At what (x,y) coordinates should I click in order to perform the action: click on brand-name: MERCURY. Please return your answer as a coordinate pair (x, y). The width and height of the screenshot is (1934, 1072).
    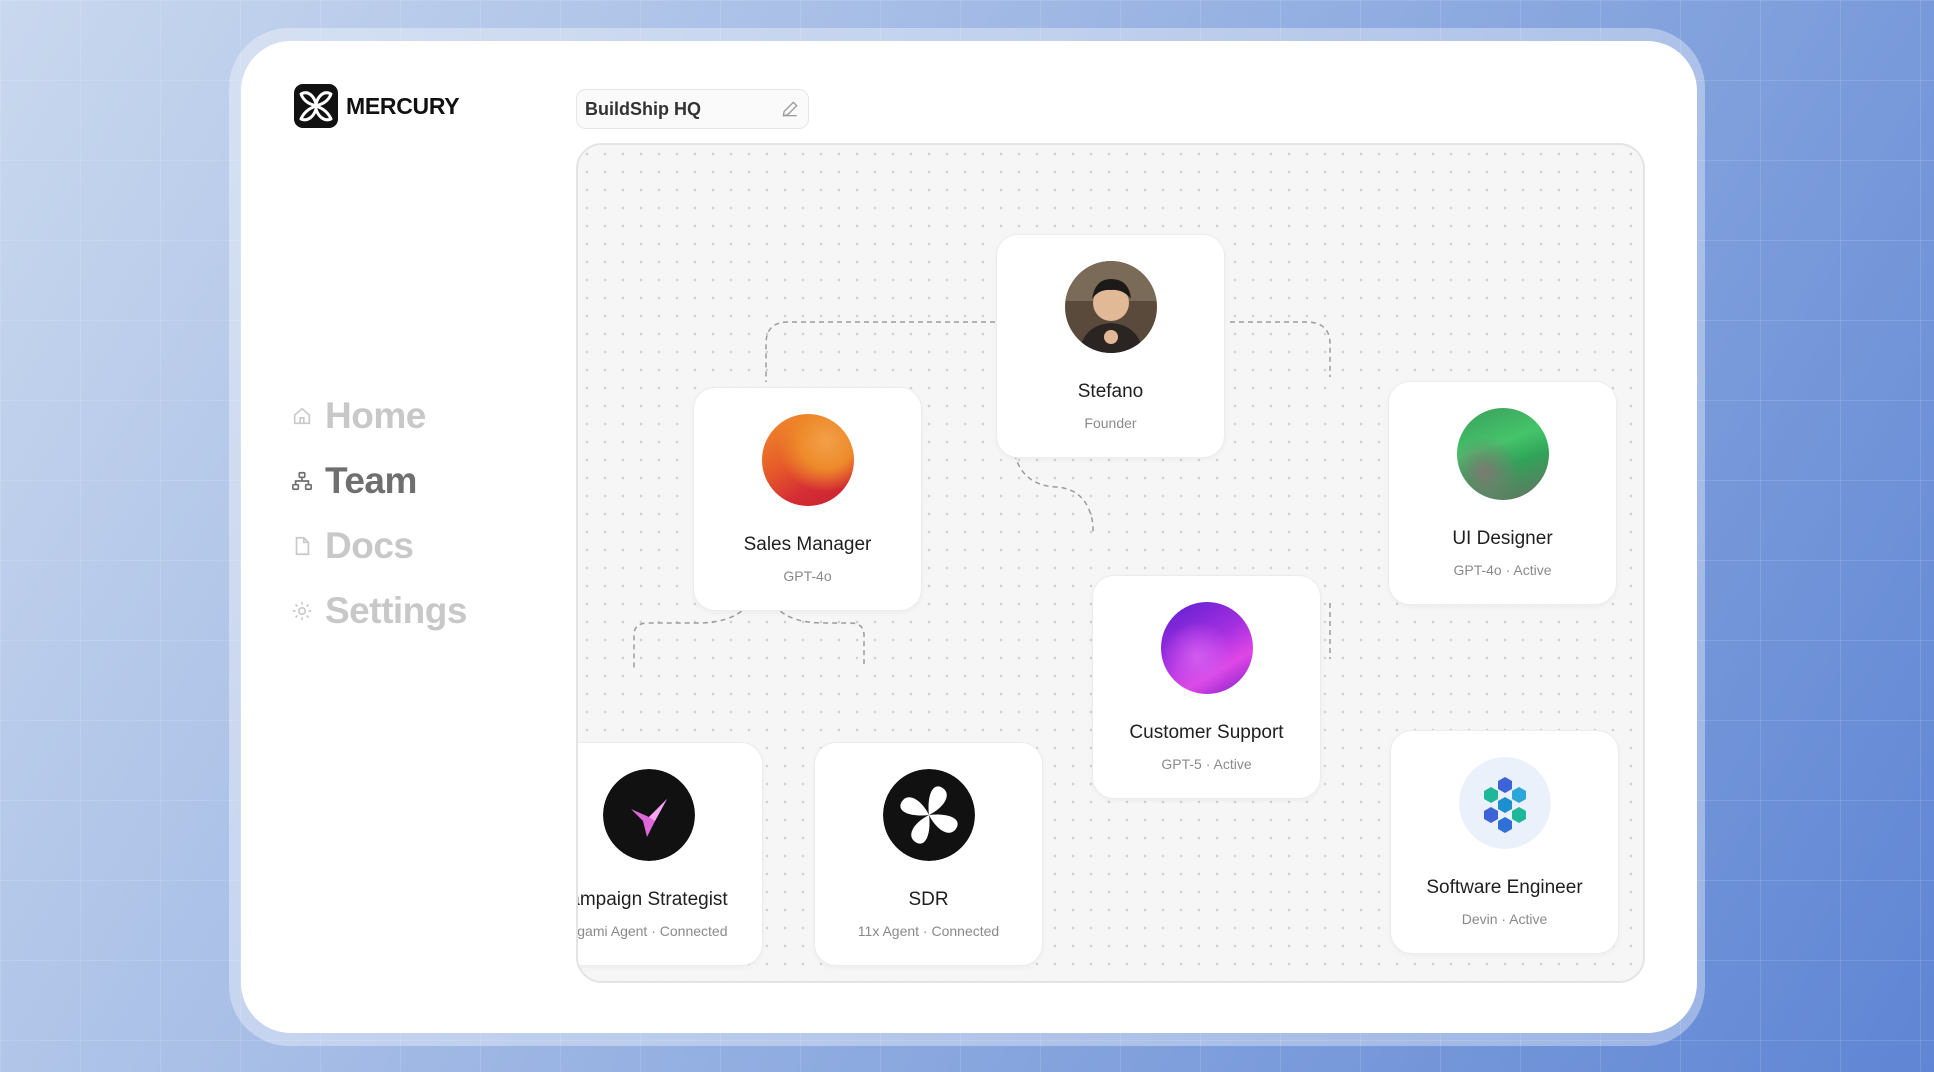
    Looking at the image, I should click on (403, 105).